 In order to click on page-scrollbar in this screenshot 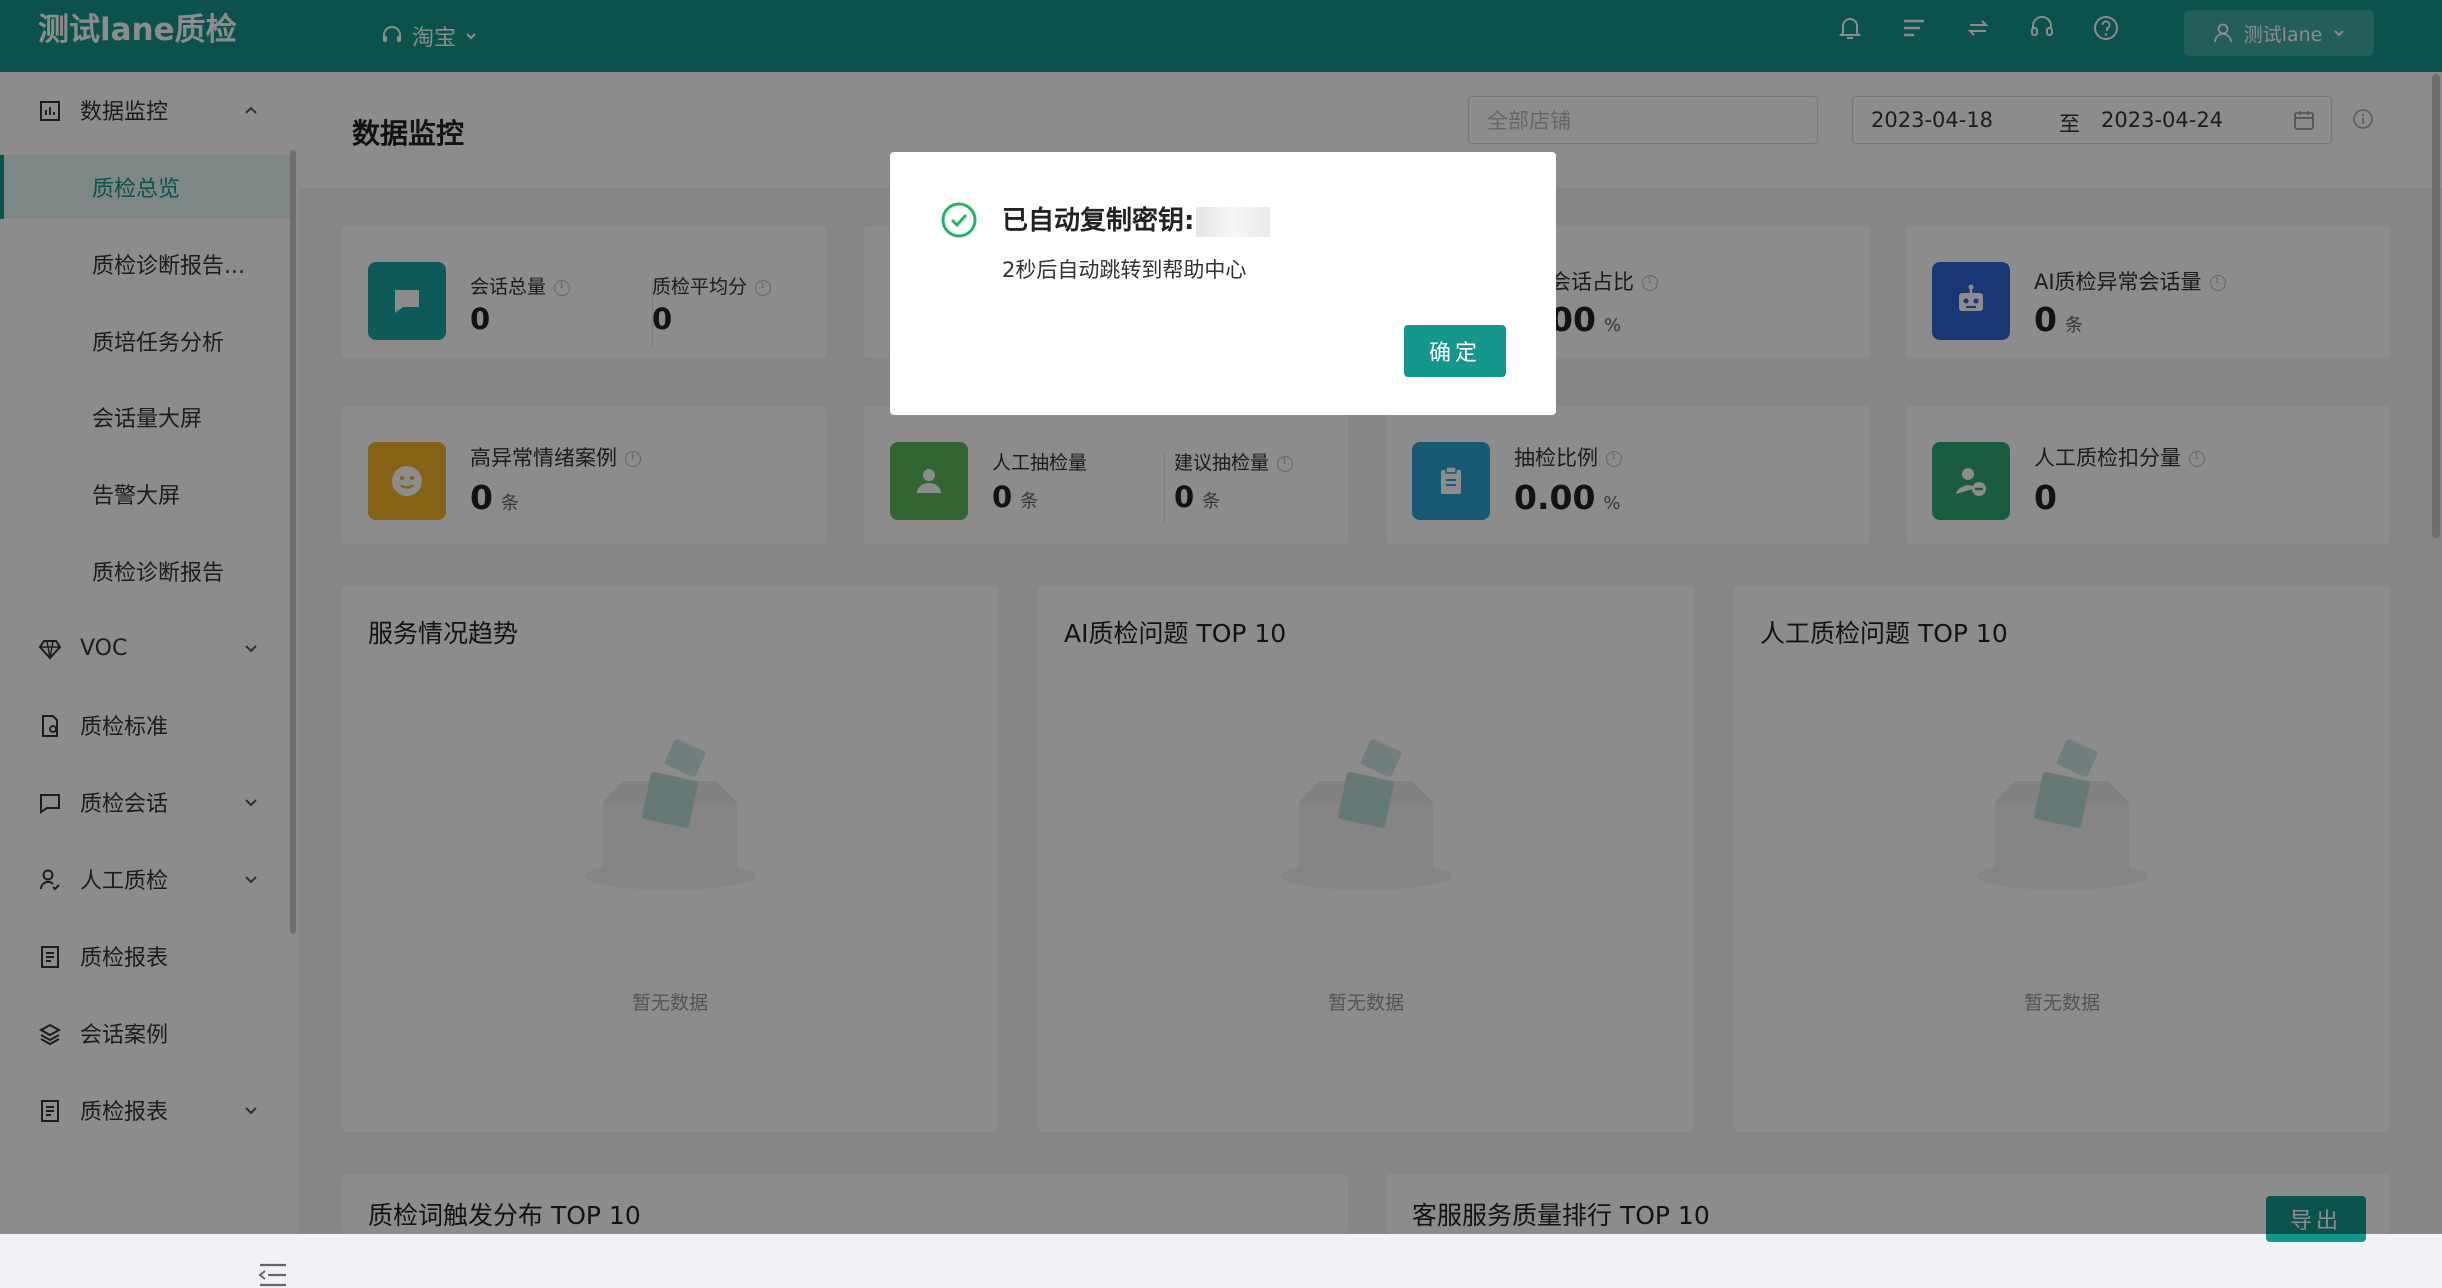, I will do `click(2436, 306)`.